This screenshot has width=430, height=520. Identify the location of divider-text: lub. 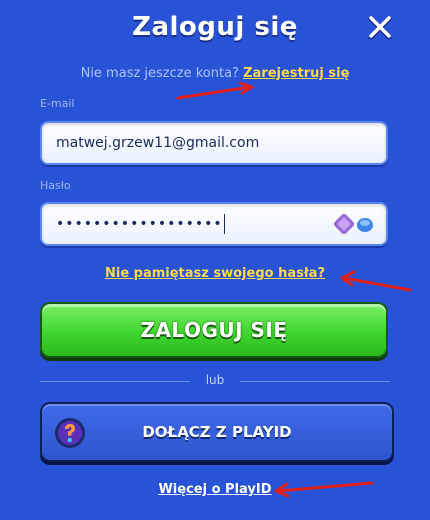
(215, 380).